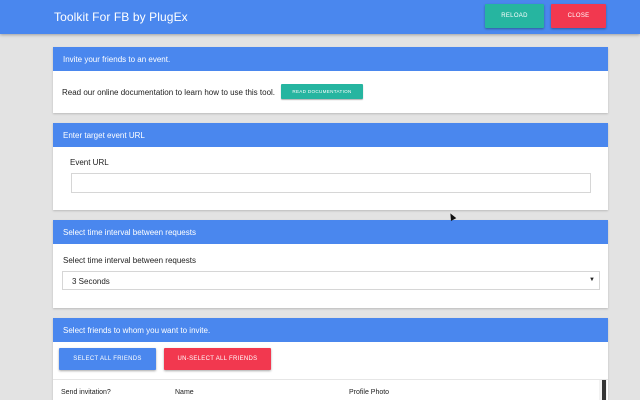 This screenshot has width=640, height=400. What do you see at coordinates (331, 183) in the screenshot?
I see `event-url-input` at bounding box center [331, 183].